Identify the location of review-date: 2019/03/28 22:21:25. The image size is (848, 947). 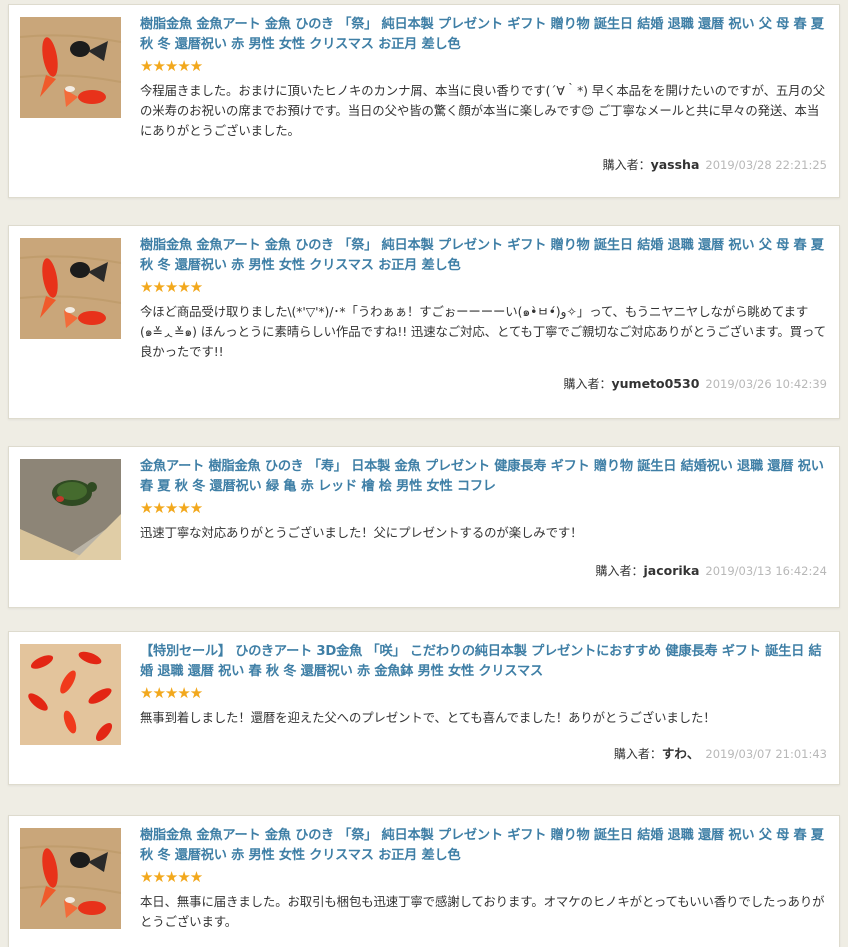
(766, 165).